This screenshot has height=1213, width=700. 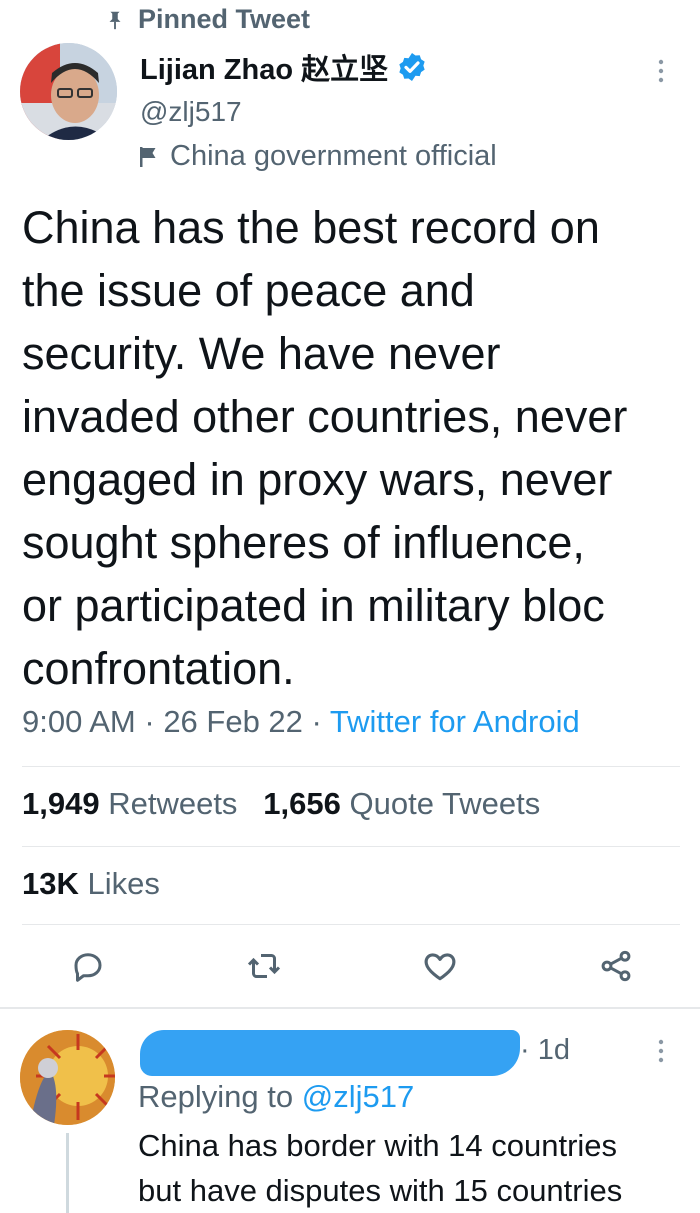 What do you see at coordinates (67, 1173) in the screenshot?
I see `thread-line` at bounding box center [67, 1173].